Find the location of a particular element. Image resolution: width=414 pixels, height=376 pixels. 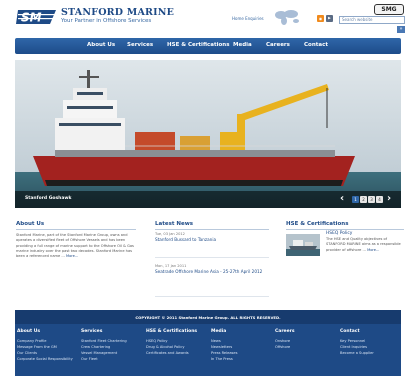

footer-link: Offshore is located at coordinates (285, 347).